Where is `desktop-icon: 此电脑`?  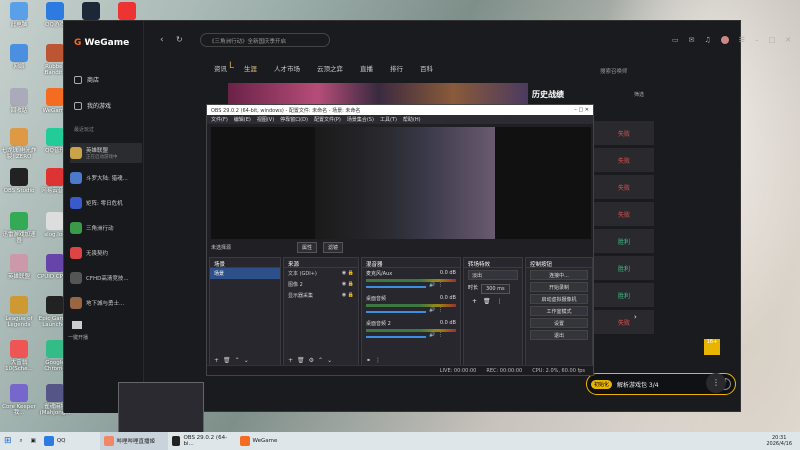 desktop-icon: 此电脑 is located at coordinates (19, 15).